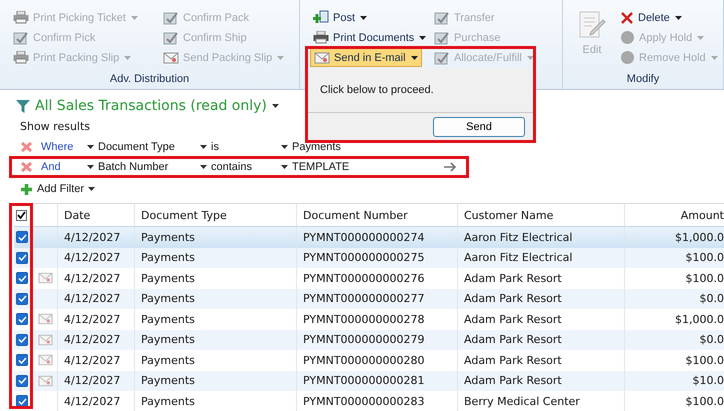 This screenshot has width=724, height=411. Describe the element at coordinates (96, 215) in the screenshot. I see `column-header: Date` at that location.